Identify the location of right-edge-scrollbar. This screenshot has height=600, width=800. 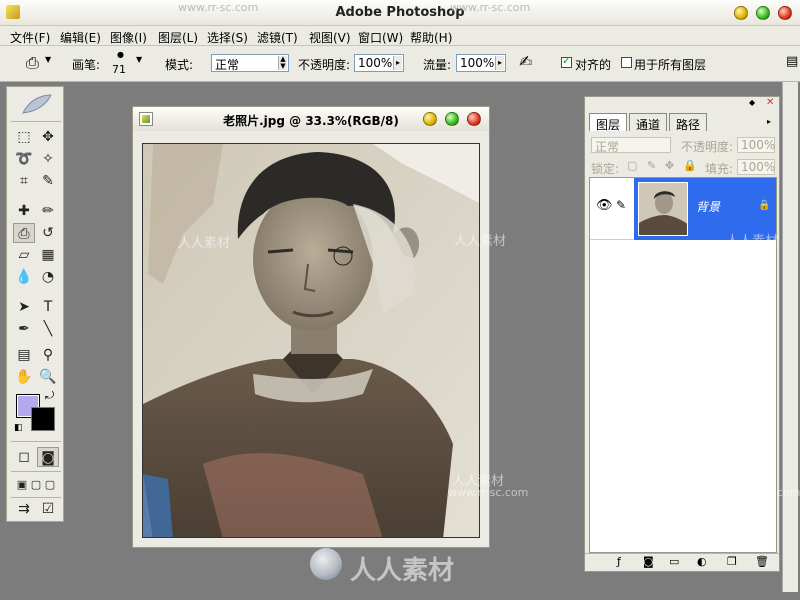
(790, 337).